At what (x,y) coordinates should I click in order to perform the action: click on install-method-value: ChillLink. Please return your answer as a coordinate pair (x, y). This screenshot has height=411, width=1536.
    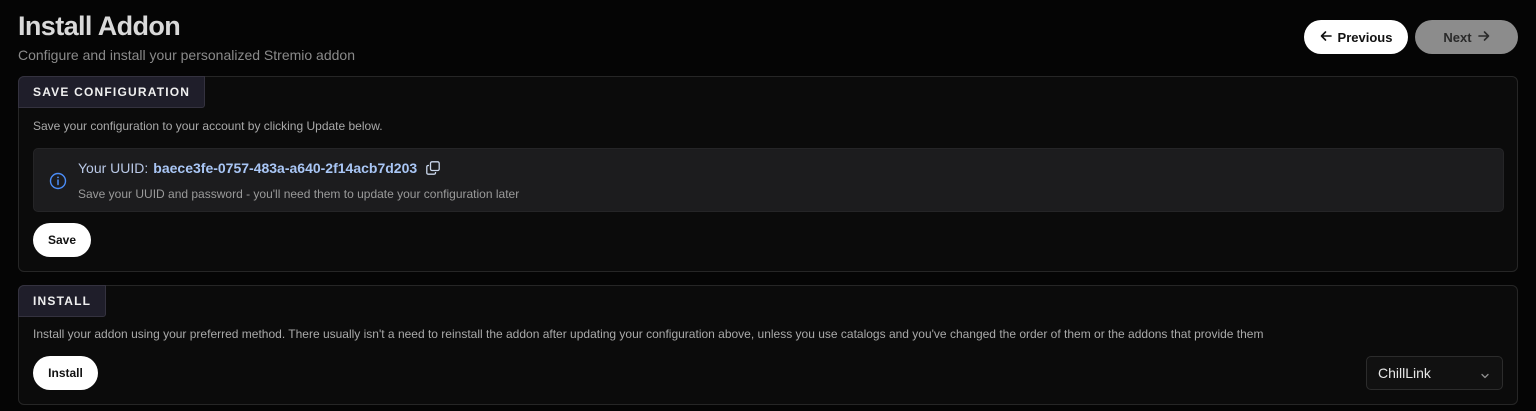
    Looking at the image, I should click on (1404, 373).